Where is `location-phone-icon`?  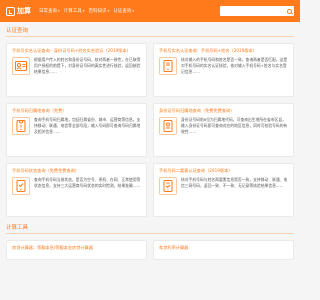
location-phone-icon is located at coordinates (21, 126).